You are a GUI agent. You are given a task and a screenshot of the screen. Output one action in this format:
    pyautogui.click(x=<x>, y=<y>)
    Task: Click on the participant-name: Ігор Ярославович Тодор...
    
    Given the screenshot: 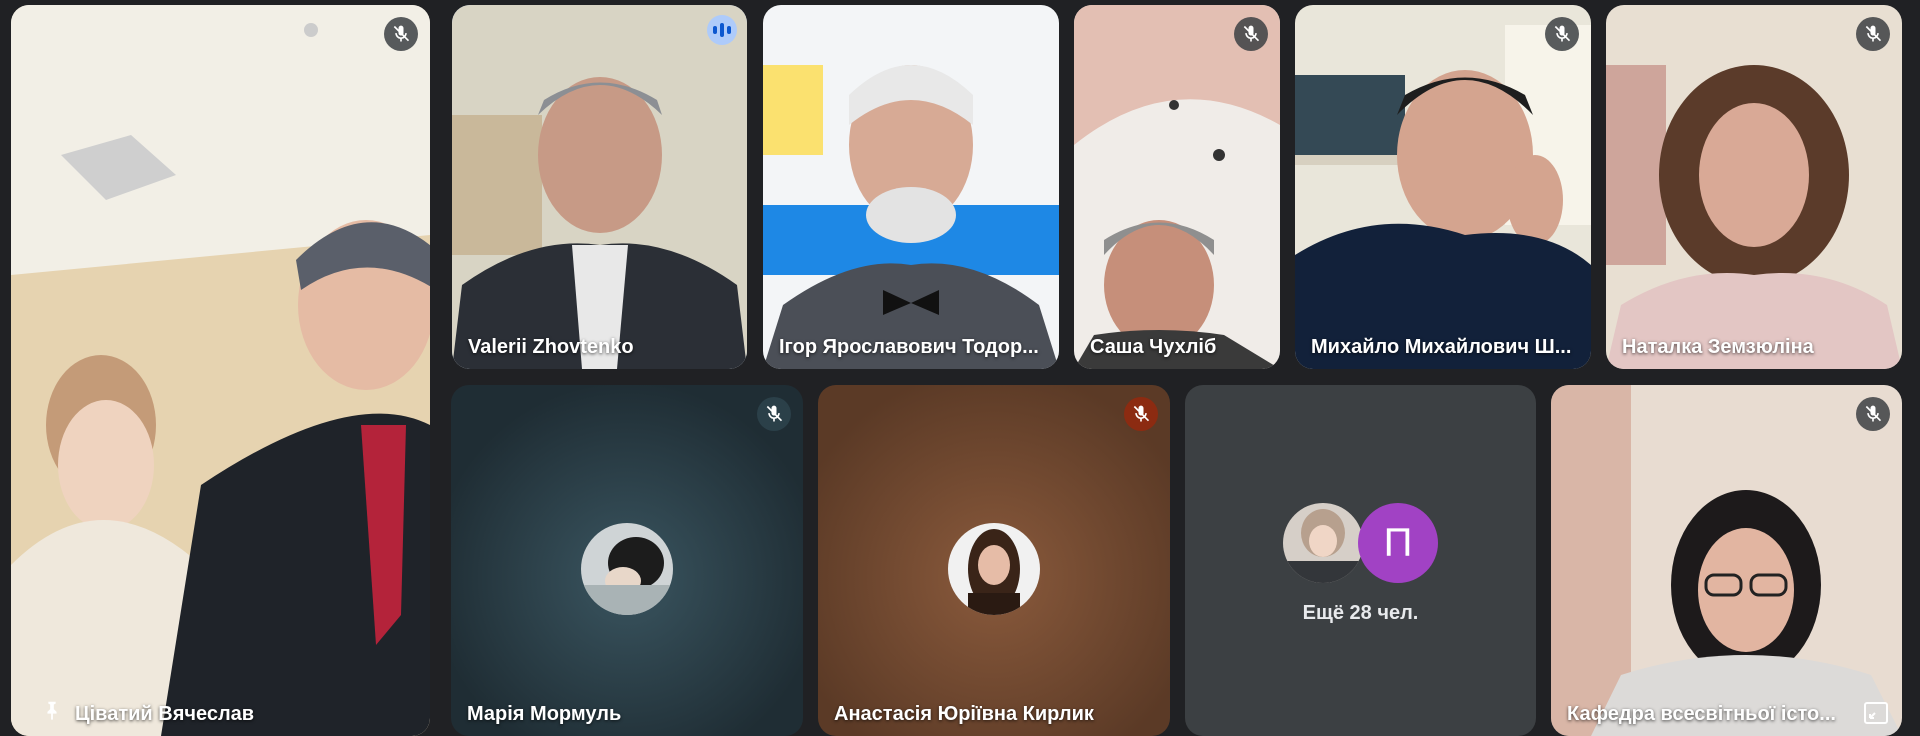 What is the action you would take?
    pyautogui.click(x=909, y=347)
    